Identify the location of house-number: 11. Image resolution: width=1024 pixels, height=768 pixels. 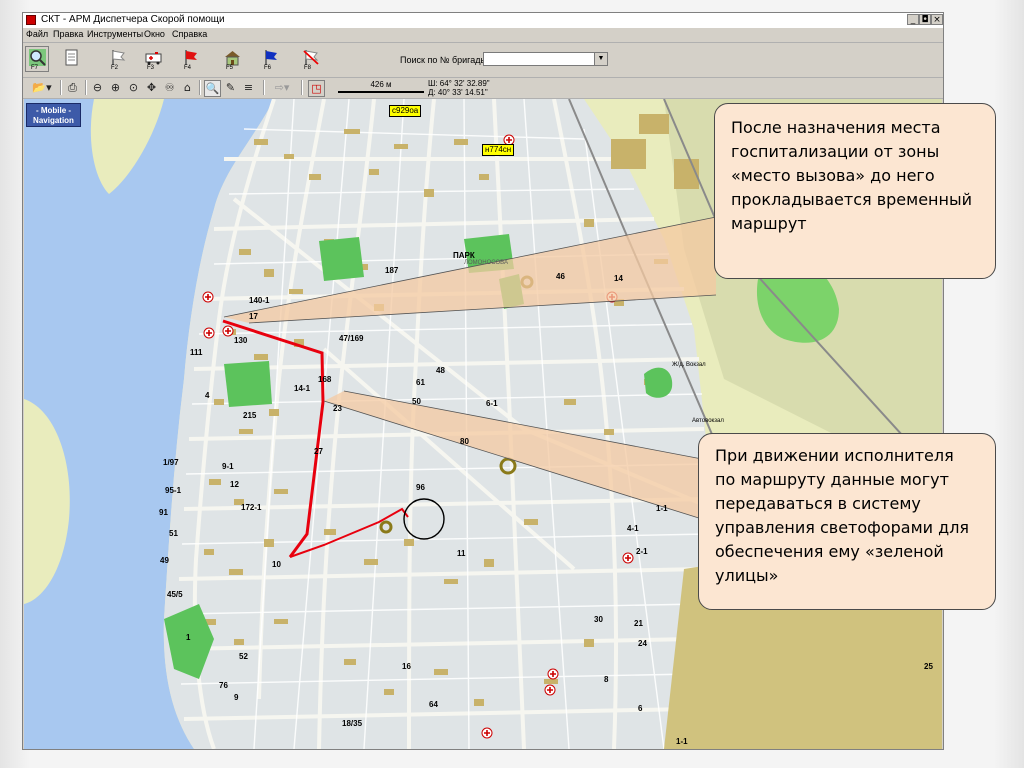
(461, 553).